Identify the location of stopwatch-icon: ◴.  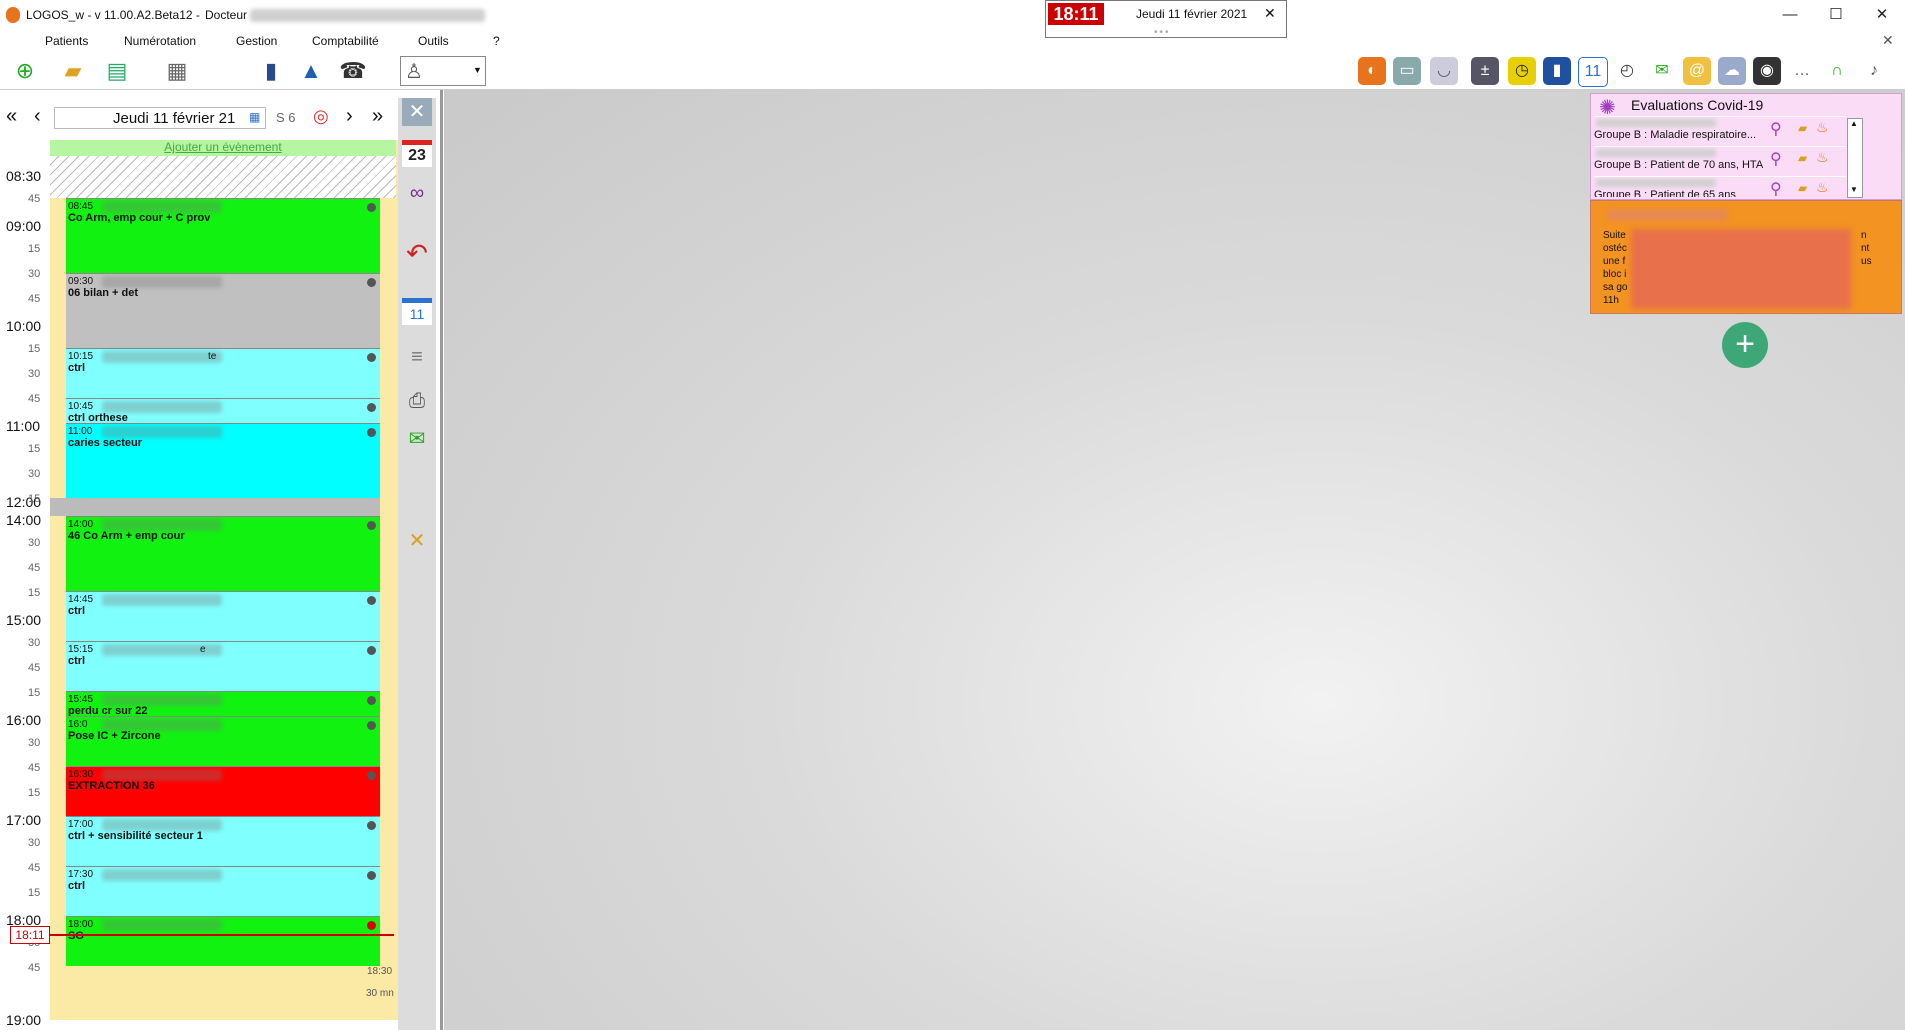
(1627, 71).